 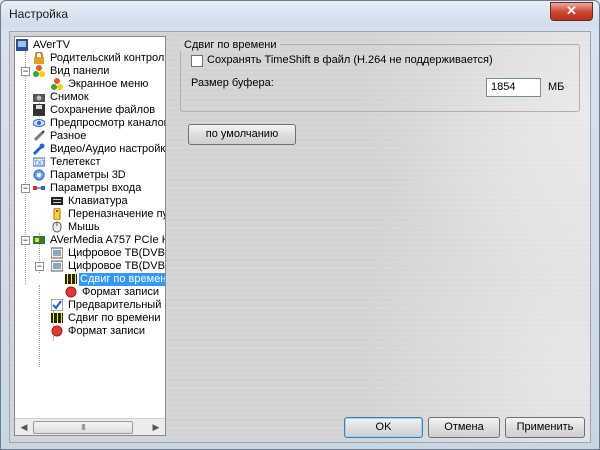 I want to click on window-title: Настройка, so click(x=39, y=14).